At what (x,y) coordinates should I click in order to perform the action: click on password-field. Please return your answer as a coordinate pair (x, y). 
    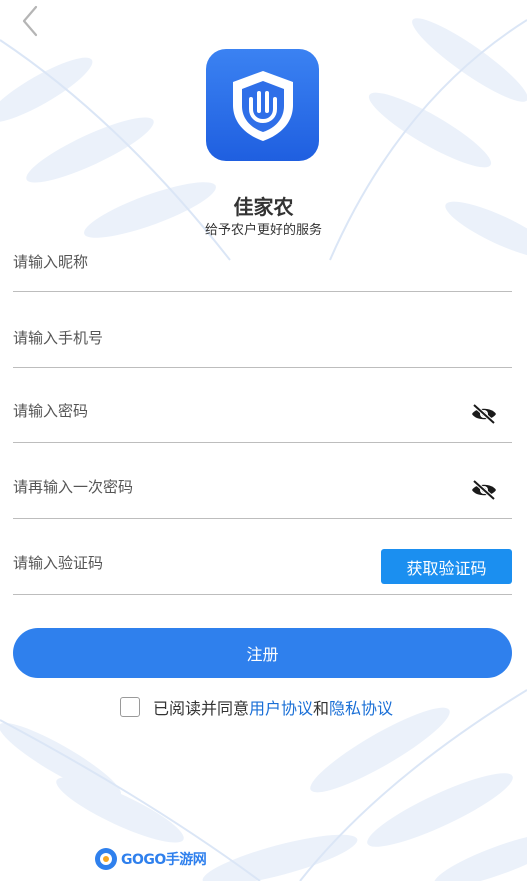
    Looking at the image, I should click on (262, 407).